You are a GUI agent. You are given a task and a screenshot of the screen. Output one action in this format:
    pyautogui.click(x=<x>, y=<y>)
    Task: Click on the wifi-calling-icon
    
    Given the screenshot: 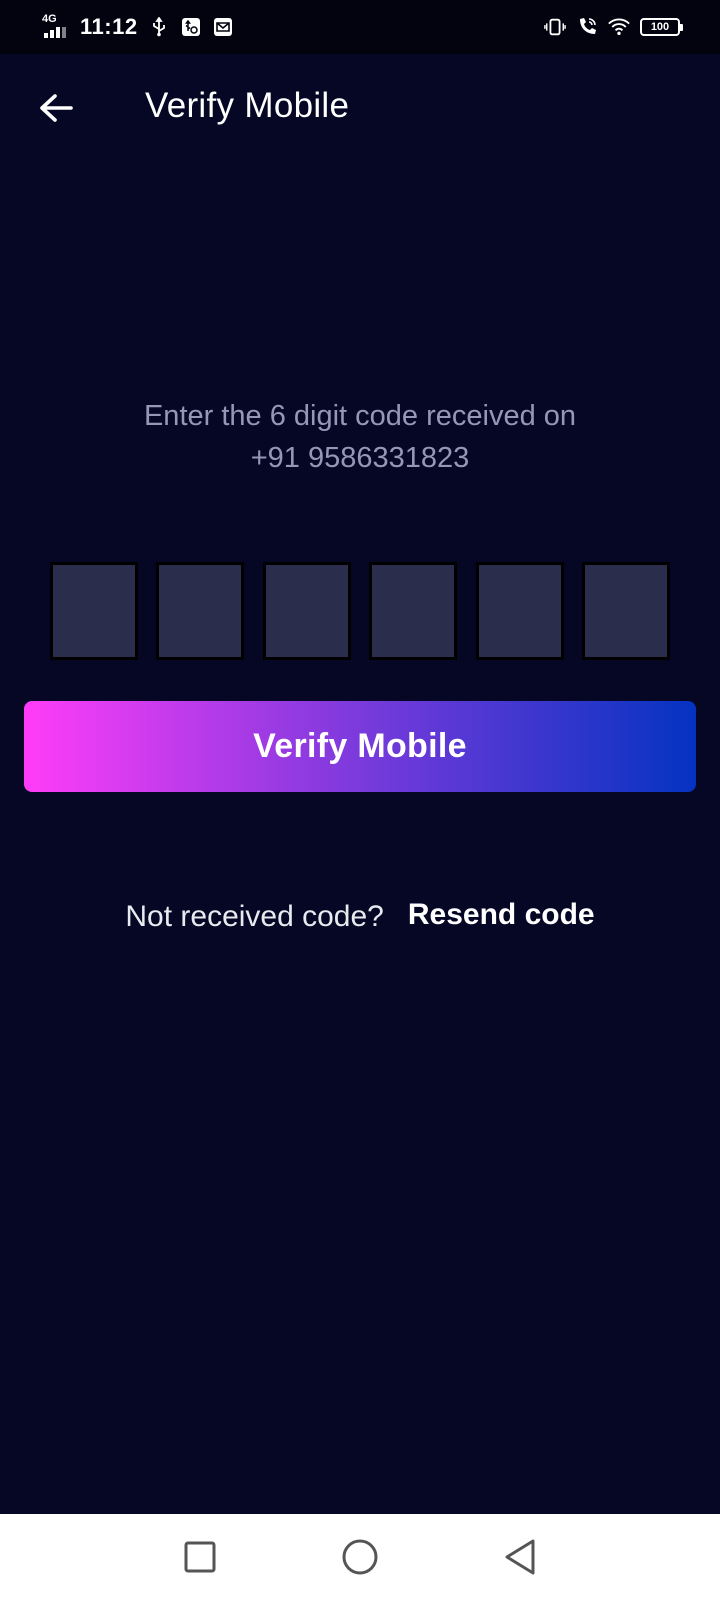 What is the action you would take?
    pyautogui.click(x=587, y=27)
    